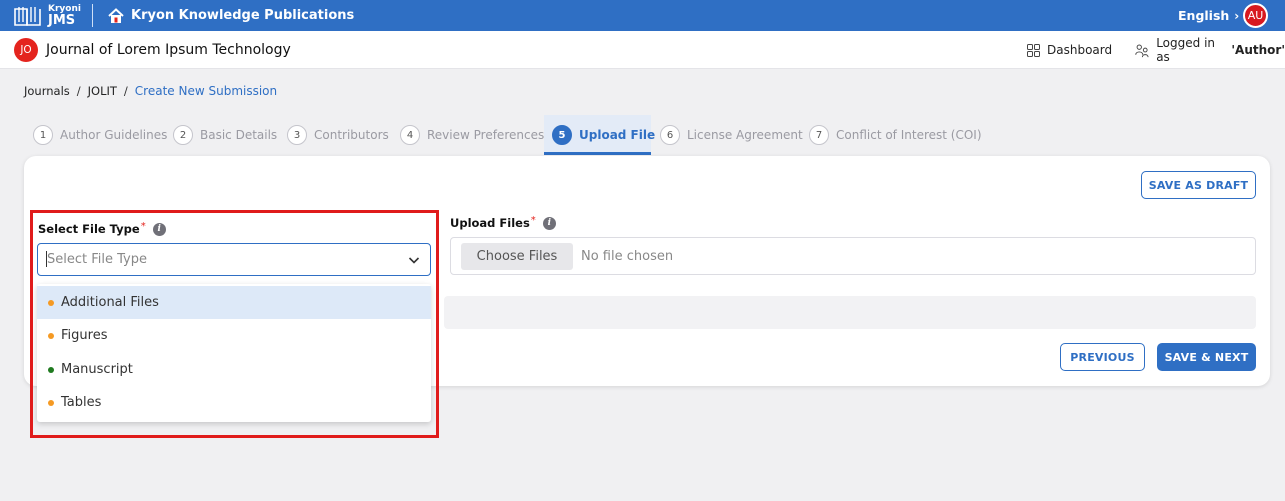 The image size is (1285, 501). Describe the element at coordinates (1080, 50) in the screenshot. I see `dashboard-label: Dashboard` at that location.